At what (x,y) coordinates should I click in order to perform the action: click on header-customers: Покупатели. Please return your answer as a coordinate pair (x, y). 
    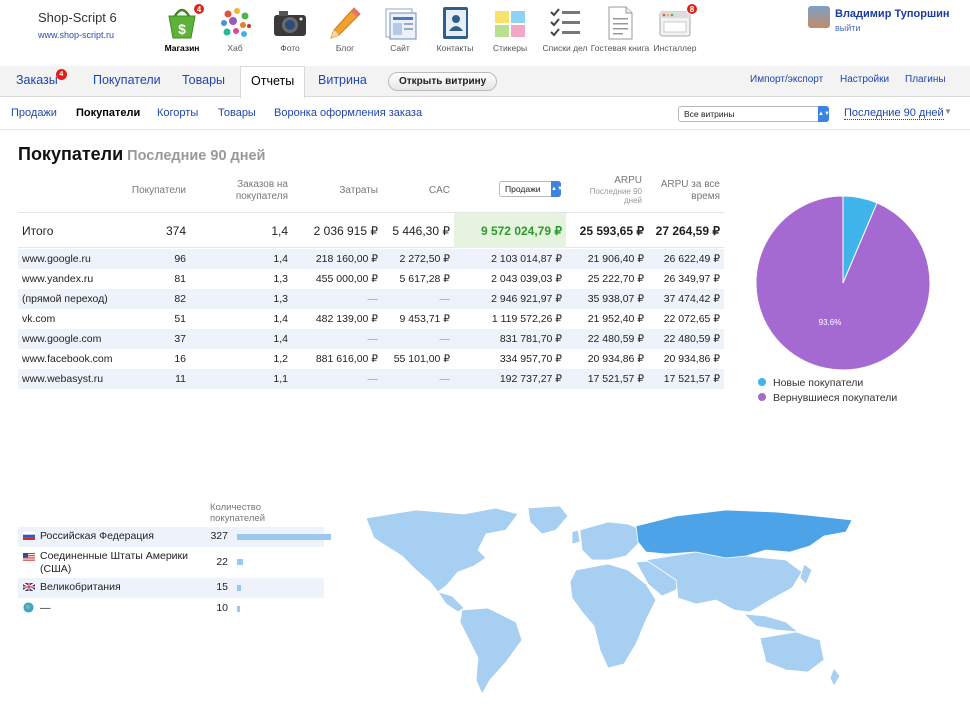
    Looking at the image, I should click on (158, 190).